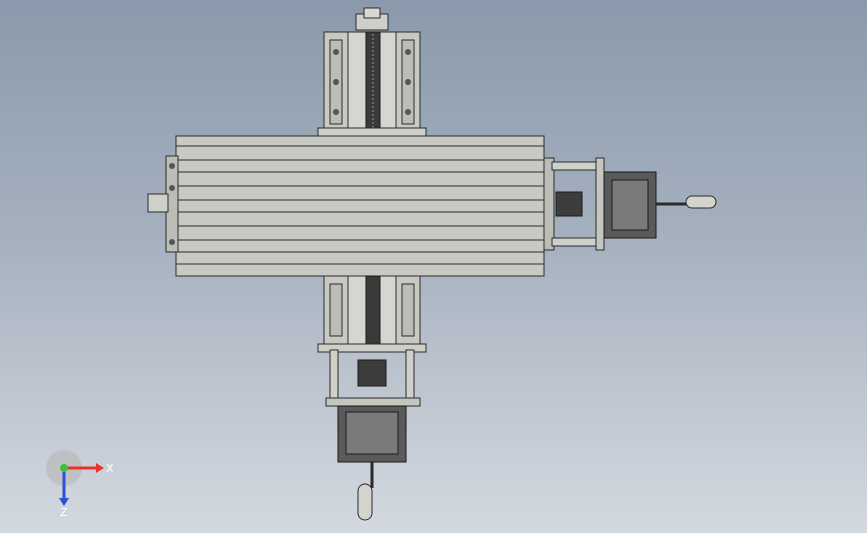  What do you see at coordinates (110, 468) in the screenshot?
I see `x-axis-label: X` at bounding box center [110, 468].